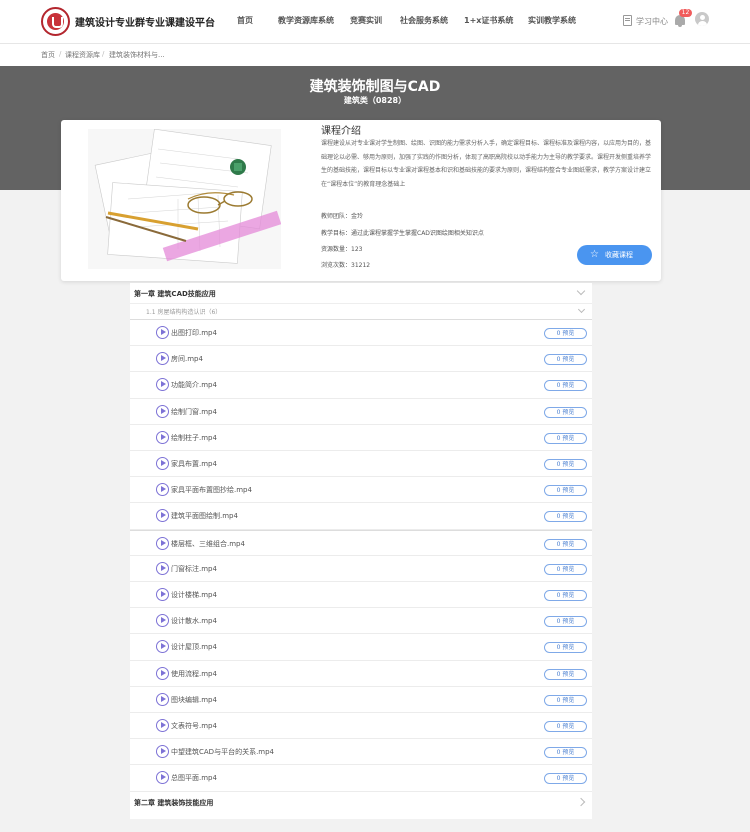  What do you see at coordinates (702, 19) in the screenshot?
I see `avatar-icon` at bounding box center [702, 19].